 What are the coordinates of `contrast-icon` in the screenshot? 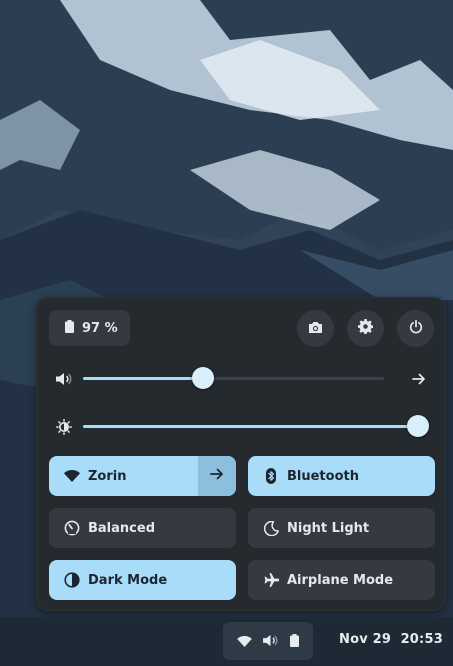 It's located at (72, 580).